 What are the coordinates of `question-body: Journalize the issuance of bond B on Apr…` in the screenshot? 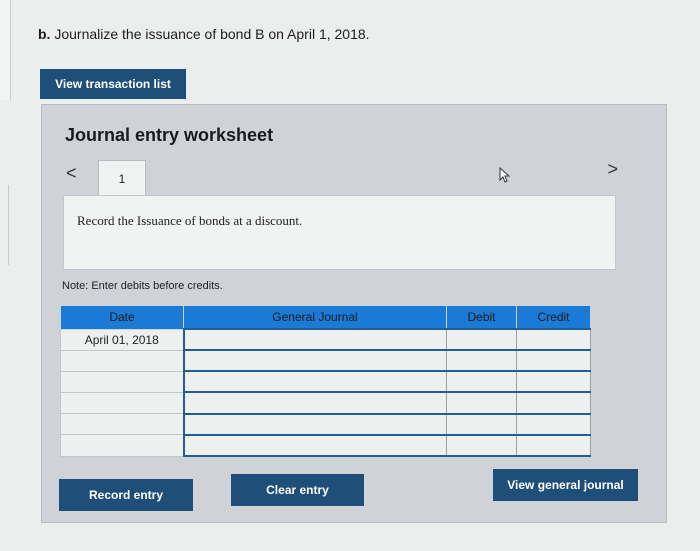 It's located at (212, 34).